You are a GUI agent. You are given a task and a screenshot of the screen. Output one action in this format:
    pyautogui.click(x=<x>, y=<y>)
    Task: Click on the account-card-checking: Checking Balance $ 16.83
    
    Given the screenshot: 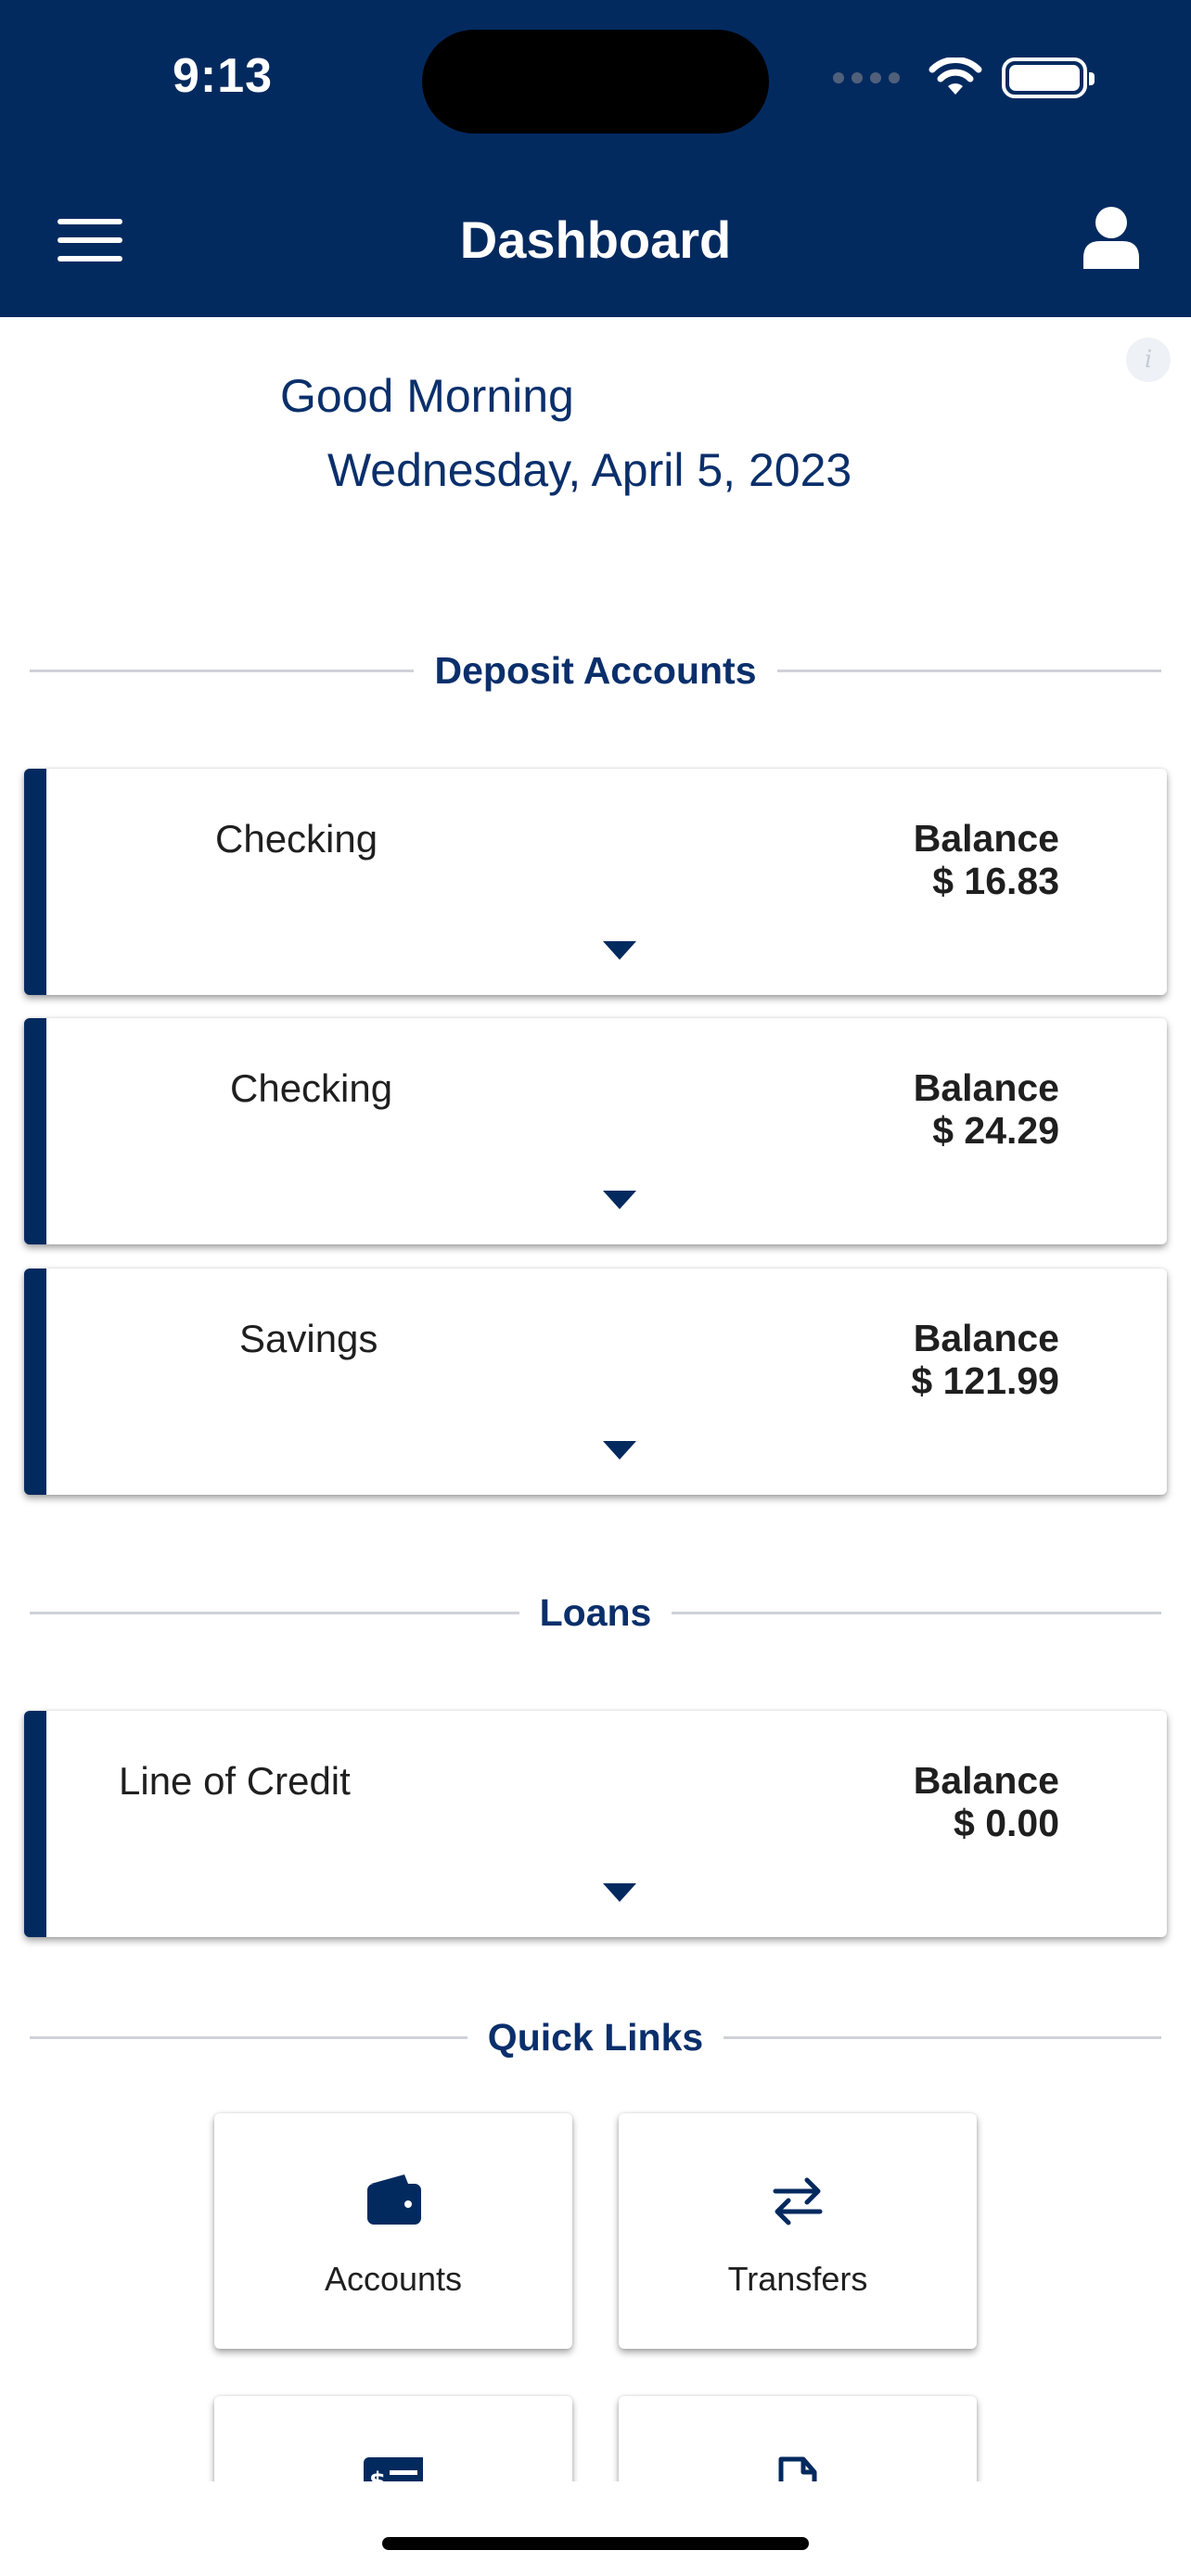 What is the action you would take?
    pyautogui.click(x=595, y=882)
    